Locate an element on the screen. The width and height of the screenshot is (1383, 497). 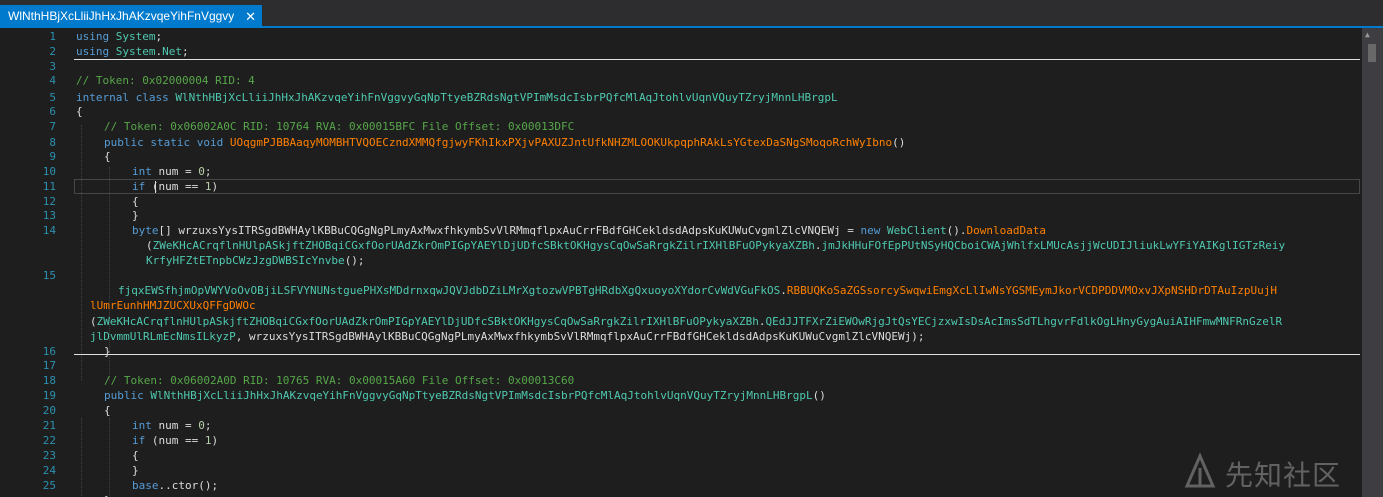
line-number: 14 is located at coordinates (49, 230).